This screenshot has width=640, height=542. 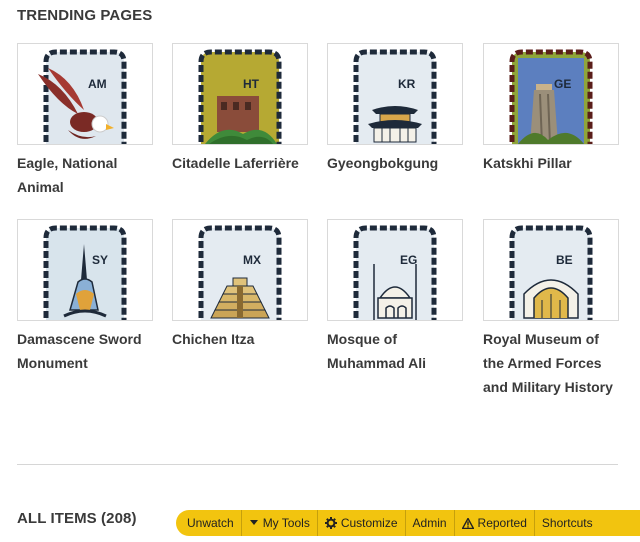 I want to click on card-thumbnail: KR, so click(x=395, y=94).